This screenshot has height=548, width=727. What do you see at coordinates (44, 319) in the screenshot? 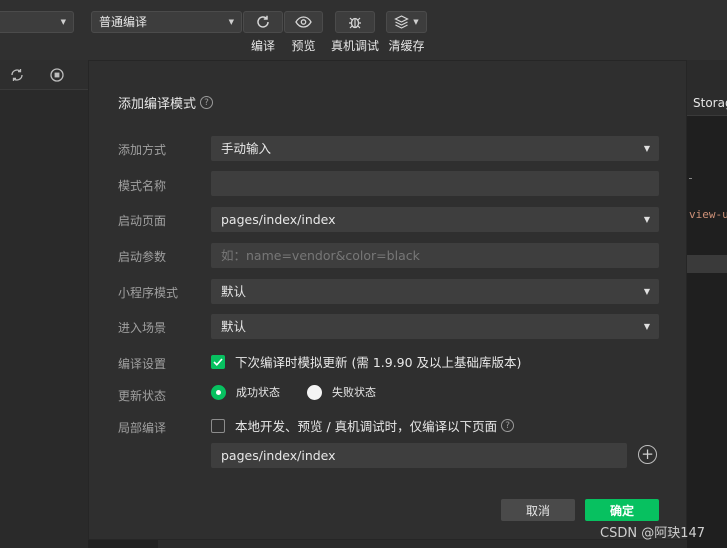
I see `simulator-panel` at bounding box center [44, 319].